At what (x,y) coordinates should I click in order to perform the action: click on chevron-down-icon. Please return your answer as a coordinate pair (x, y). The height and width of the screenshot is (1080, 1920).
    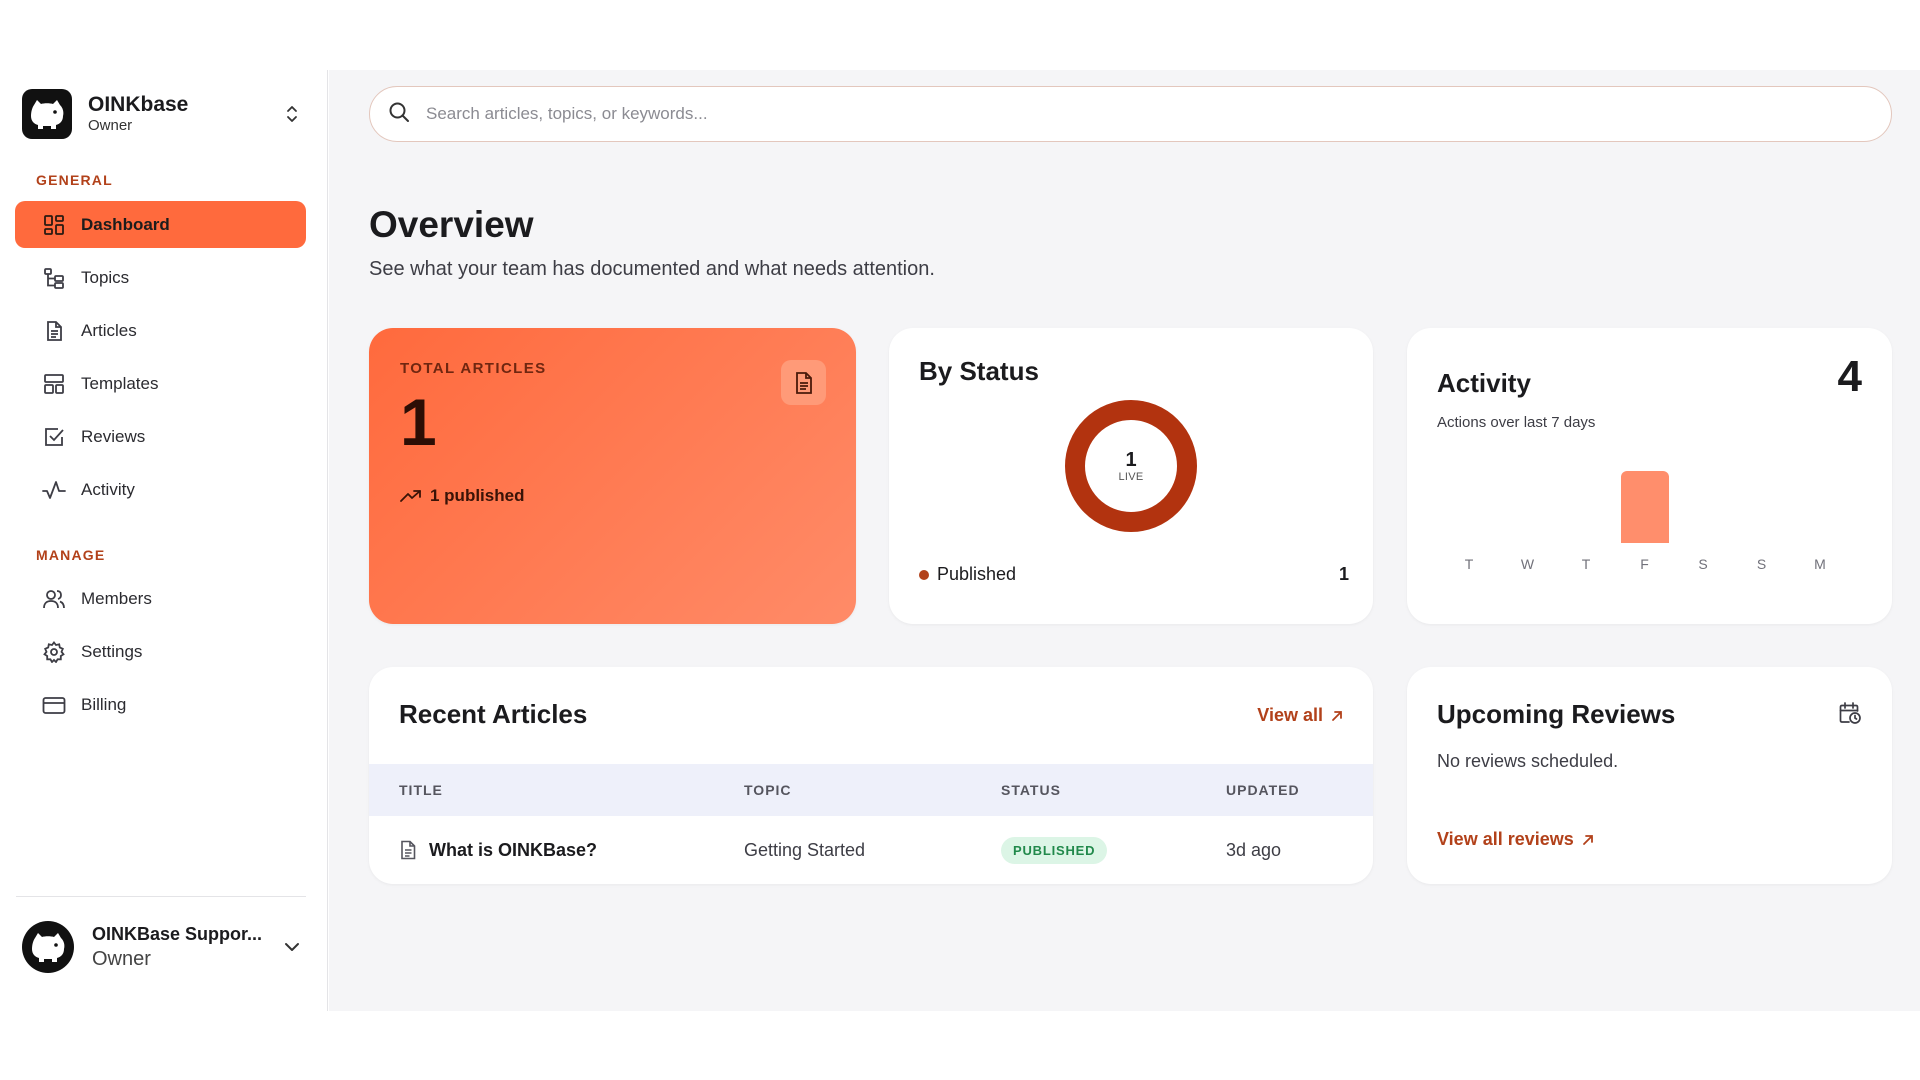
    Looking at the image, I should click on (292, 947).